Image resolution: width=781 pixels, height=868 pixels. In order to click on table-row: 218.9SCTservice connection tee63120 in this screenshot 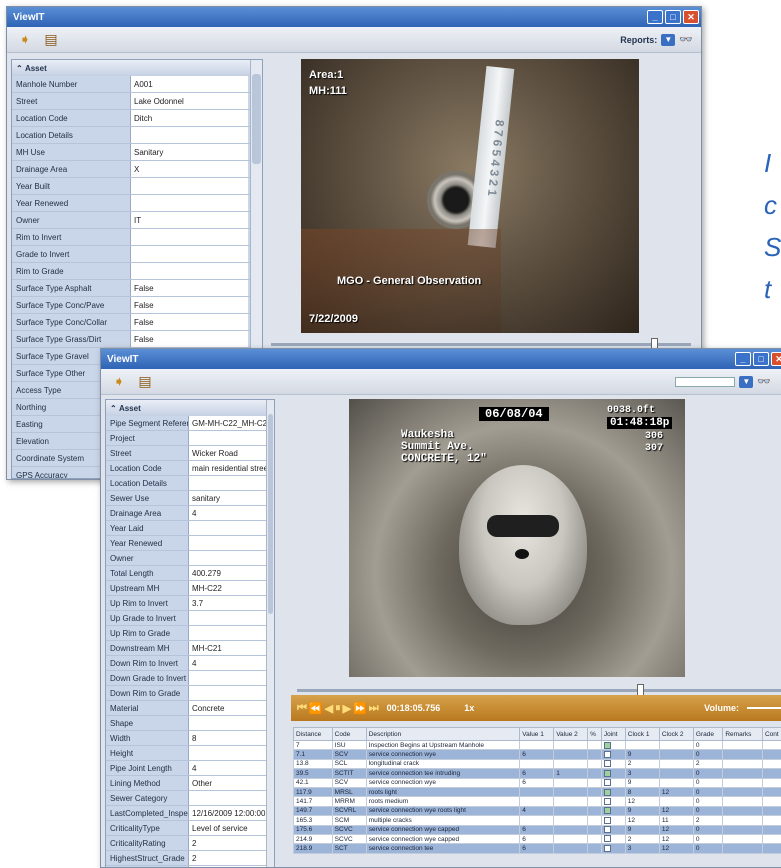, I will do `click(537, 848)`.